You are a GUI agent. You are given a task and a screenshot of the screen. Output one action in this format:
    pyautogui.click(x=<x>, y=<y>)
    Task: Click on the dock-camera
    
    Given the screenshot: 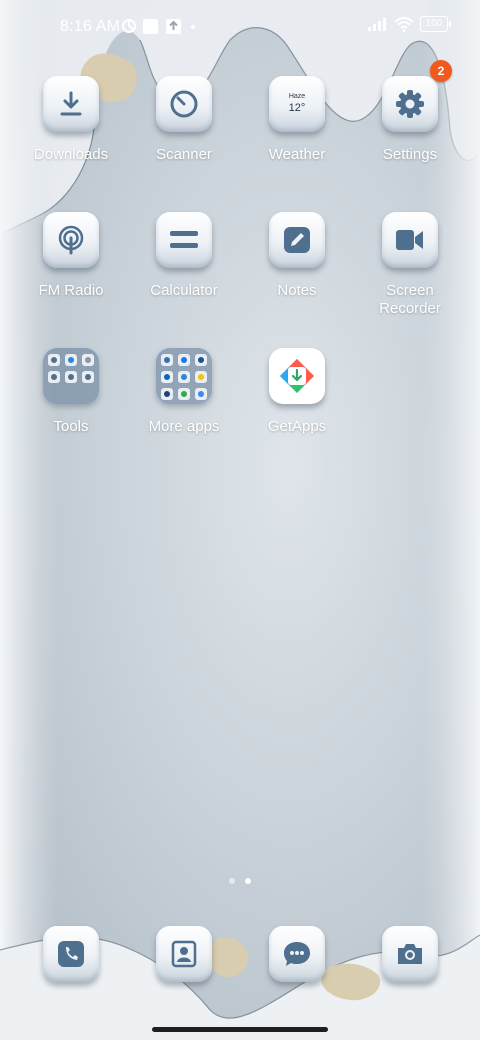 What is the action you would take?
    pyautogui.click(x=410, y=954)
    